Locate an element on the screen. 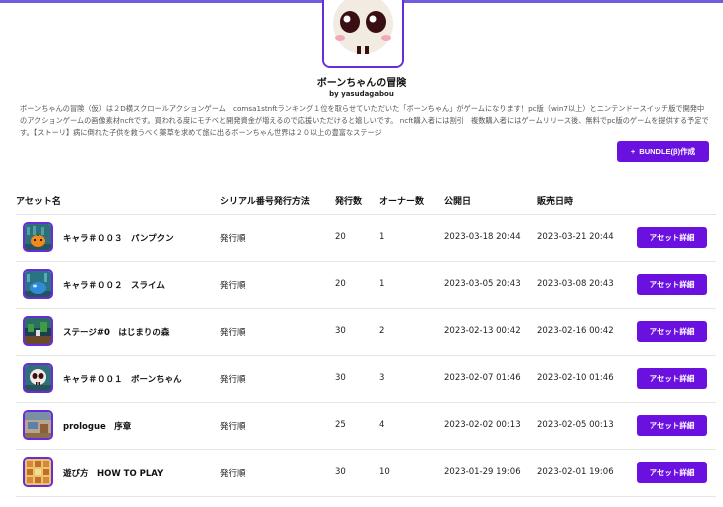  owner-count: 4 is located at coordinates (382, 425).